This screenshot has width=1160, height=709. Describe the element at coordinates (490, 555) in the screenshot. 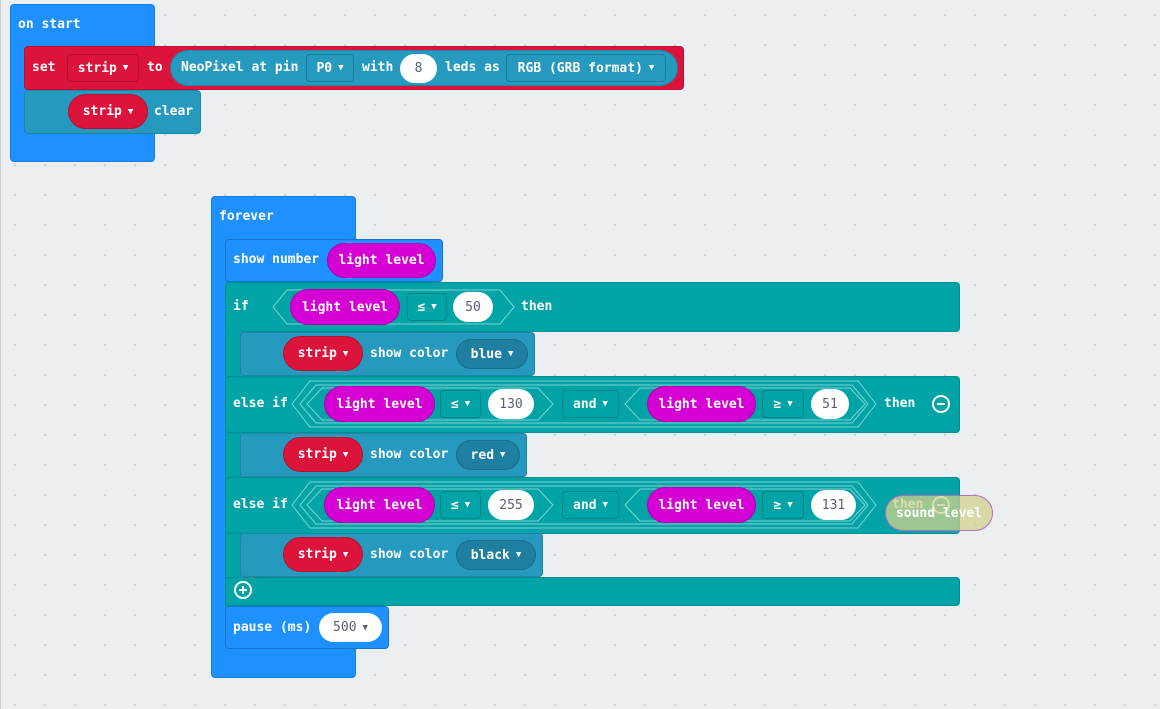

I see `color-value: black` at that location.